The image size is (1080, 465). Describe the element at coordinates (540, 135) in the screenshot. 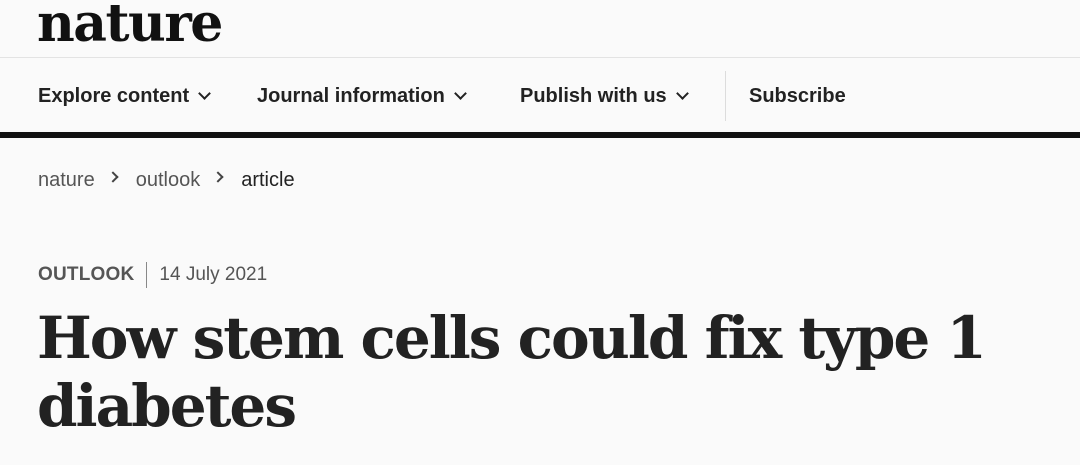

I see `nav-rule` at that location.